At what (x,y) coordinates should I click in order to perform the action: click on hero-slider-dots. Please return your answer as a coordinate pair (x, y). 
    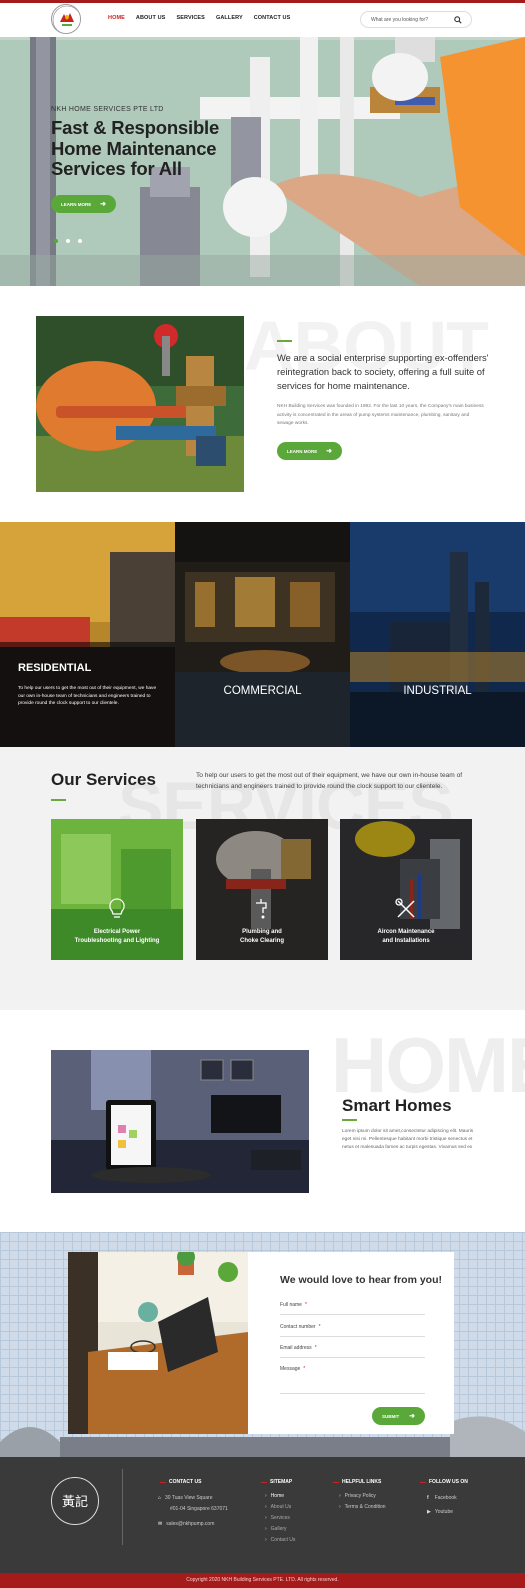
    Looking at the image, I should click on (68, 241).